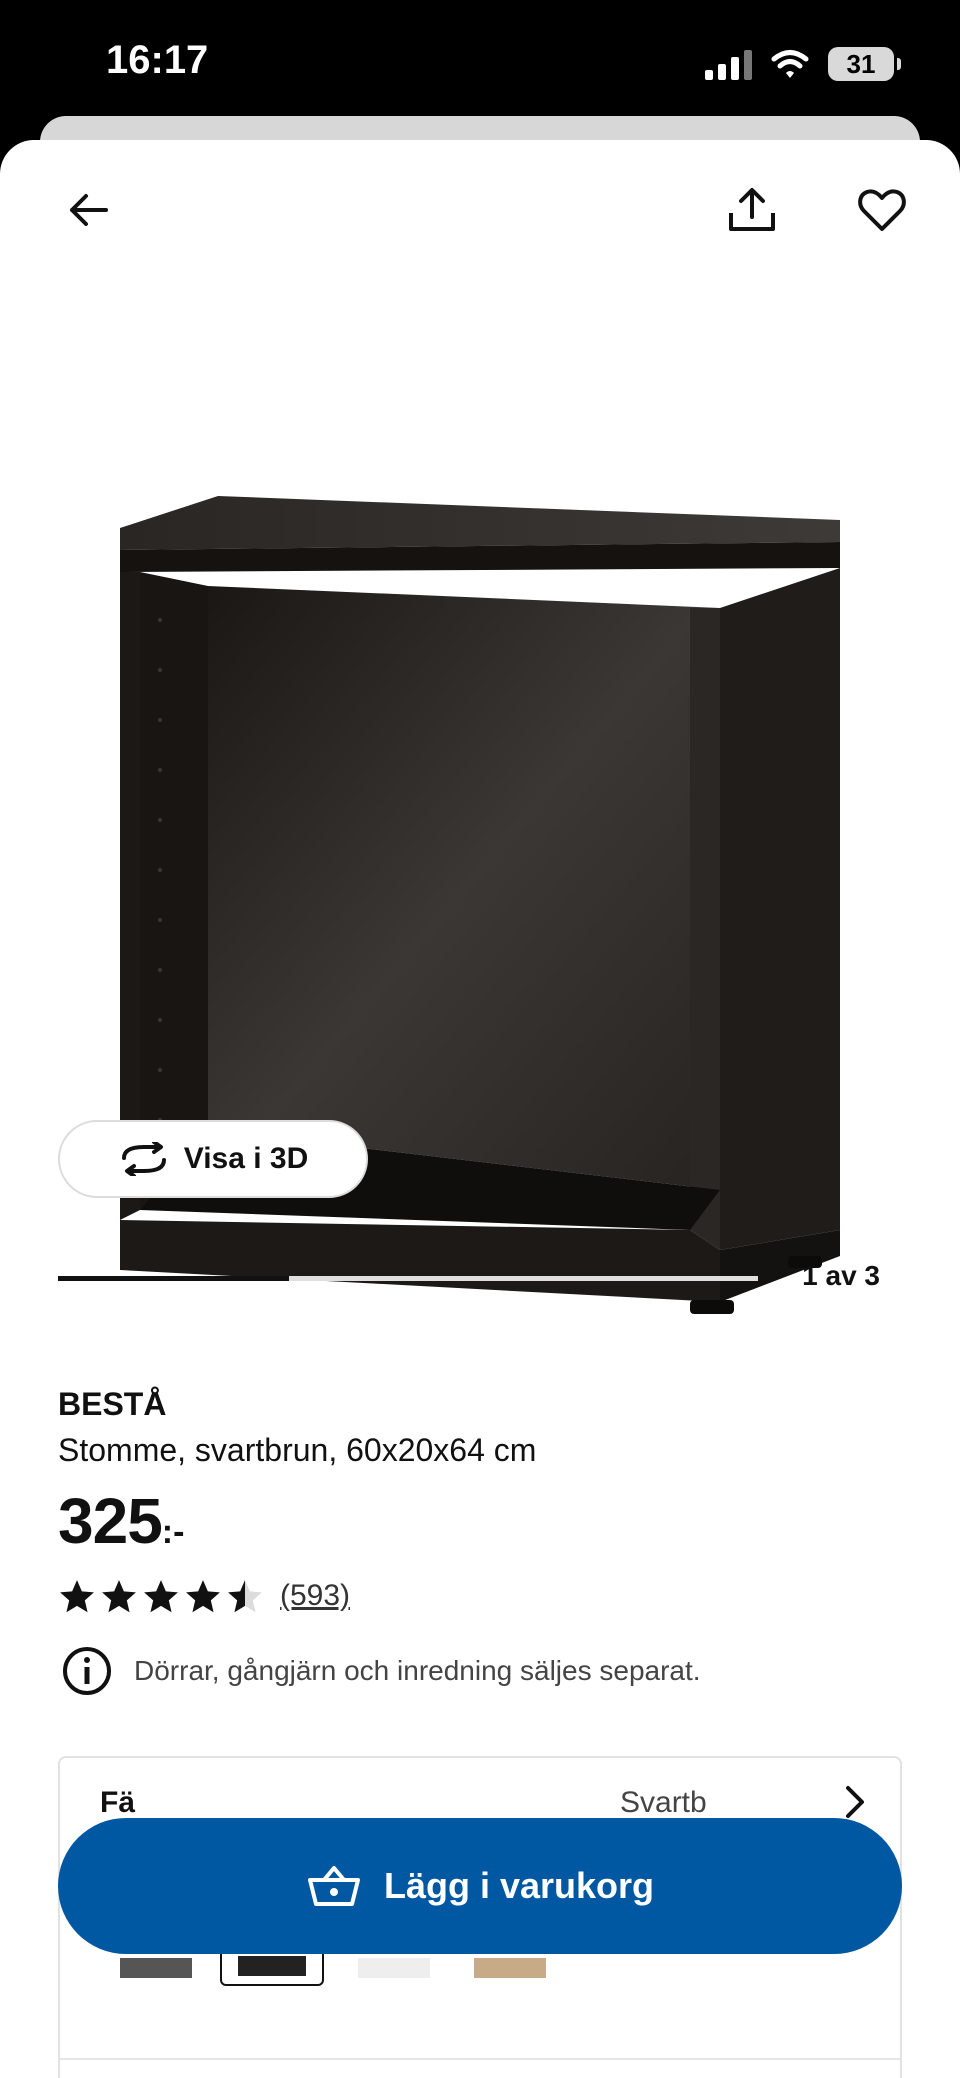 Image resolution: width=960 pixels, height=2078 pixels. What do you see at coordinates (480, 65) in the screenshot?
I see `status-bar: 16:17 31` at bounding box center [480, 65].